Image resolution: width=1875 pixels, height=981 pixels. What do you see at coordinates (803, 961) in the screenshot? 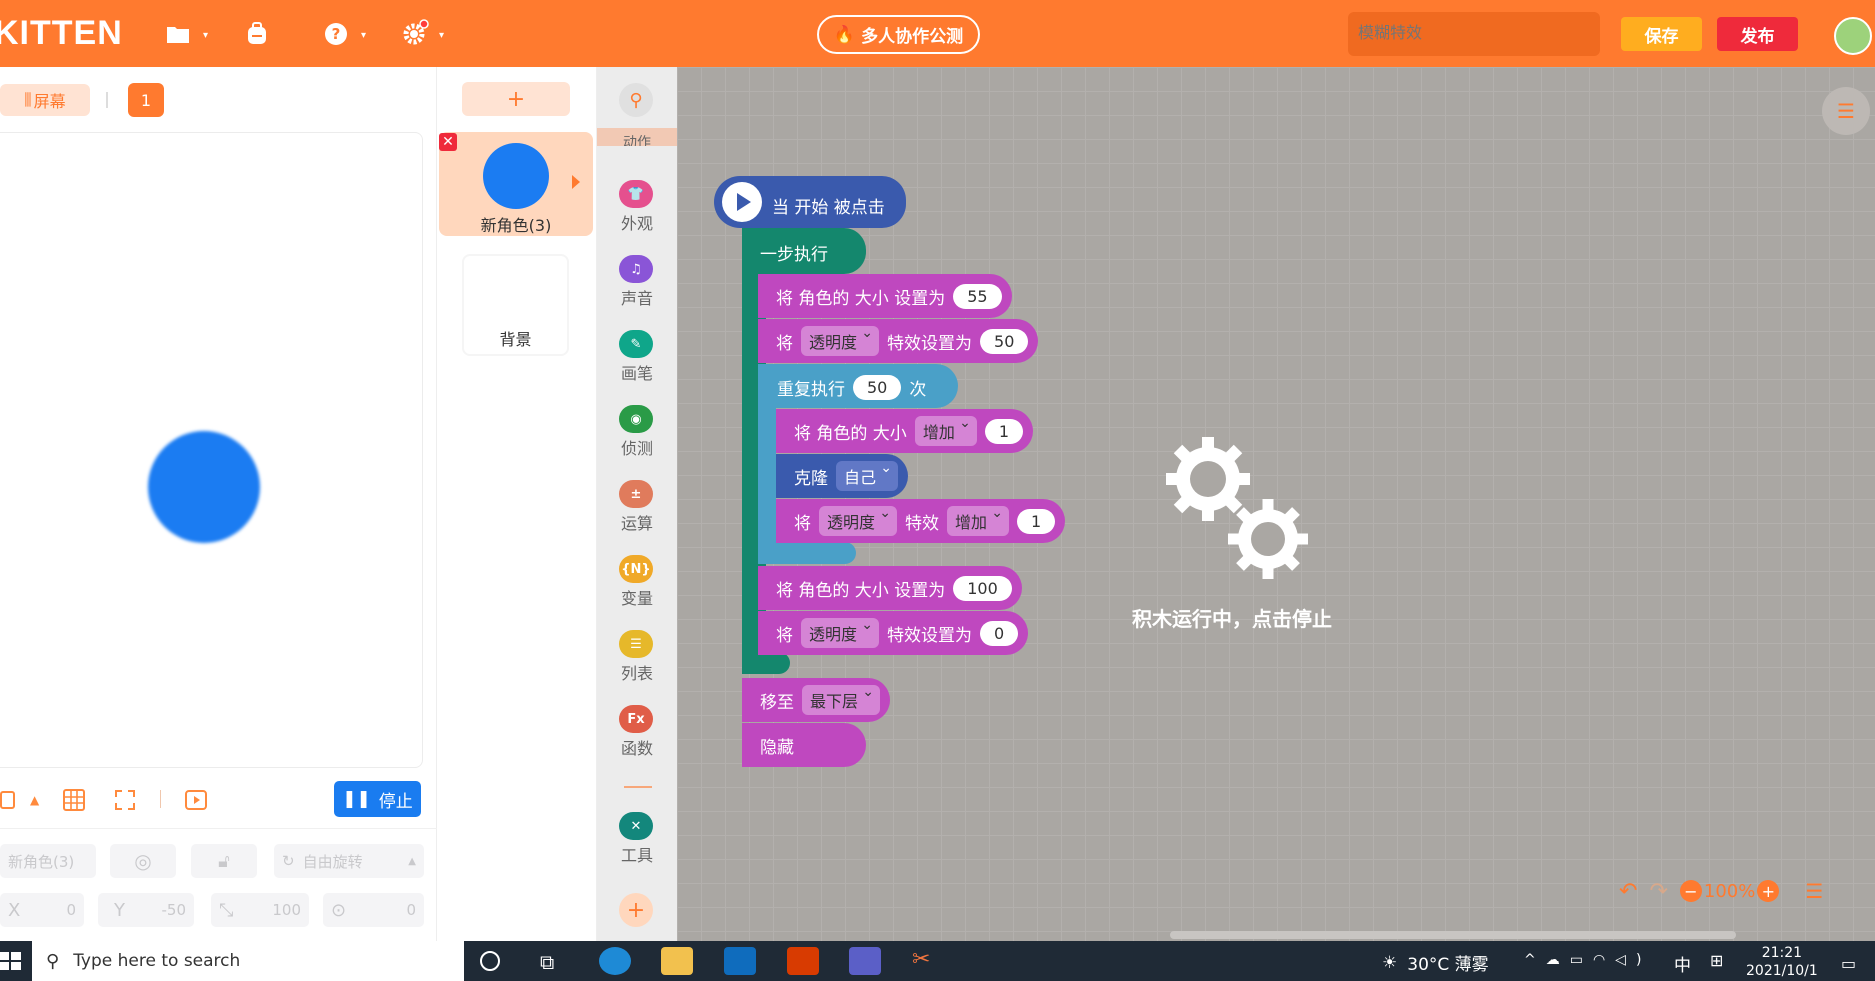
I see `office-icon` at bounding box center [803, 961].